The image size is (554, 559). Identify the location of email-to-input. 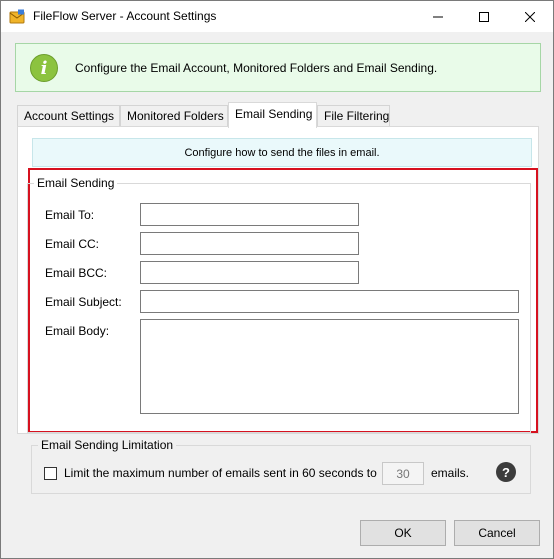
(249, 214).